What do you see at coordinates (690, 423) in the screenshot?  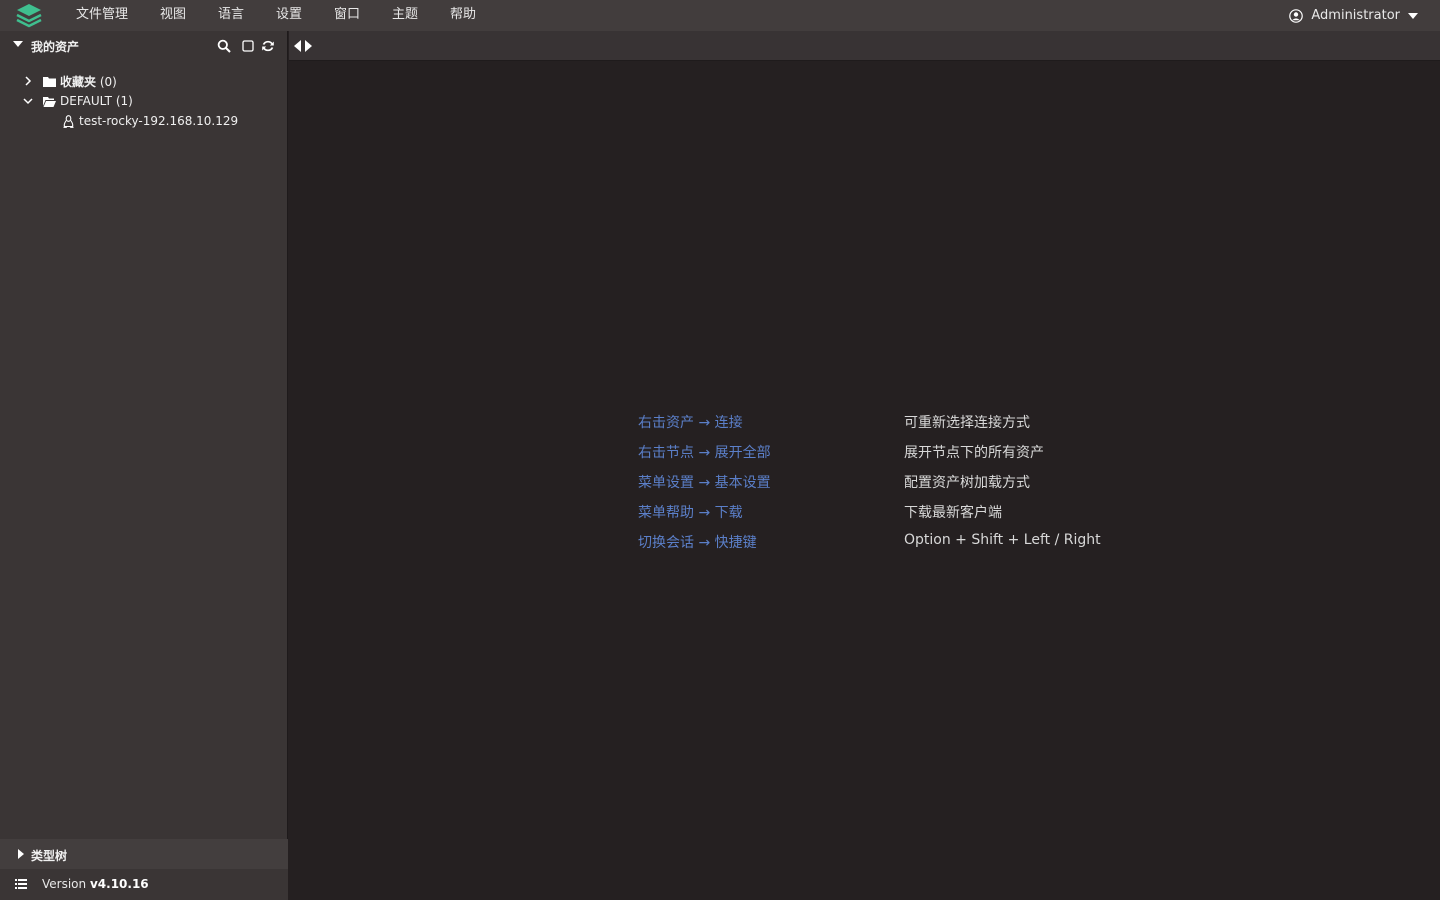 I see `hint-action: 右击资产 → 连接` at bounding box center [690, 423].